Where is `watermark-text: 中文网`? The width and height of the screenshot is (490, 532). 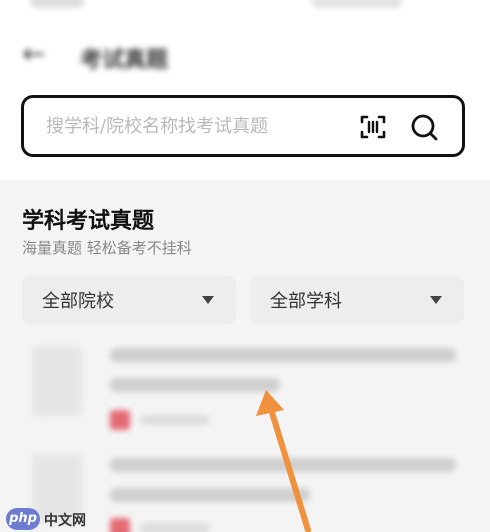
watermark-text: 中文网 is located at coordinates (65, 521).